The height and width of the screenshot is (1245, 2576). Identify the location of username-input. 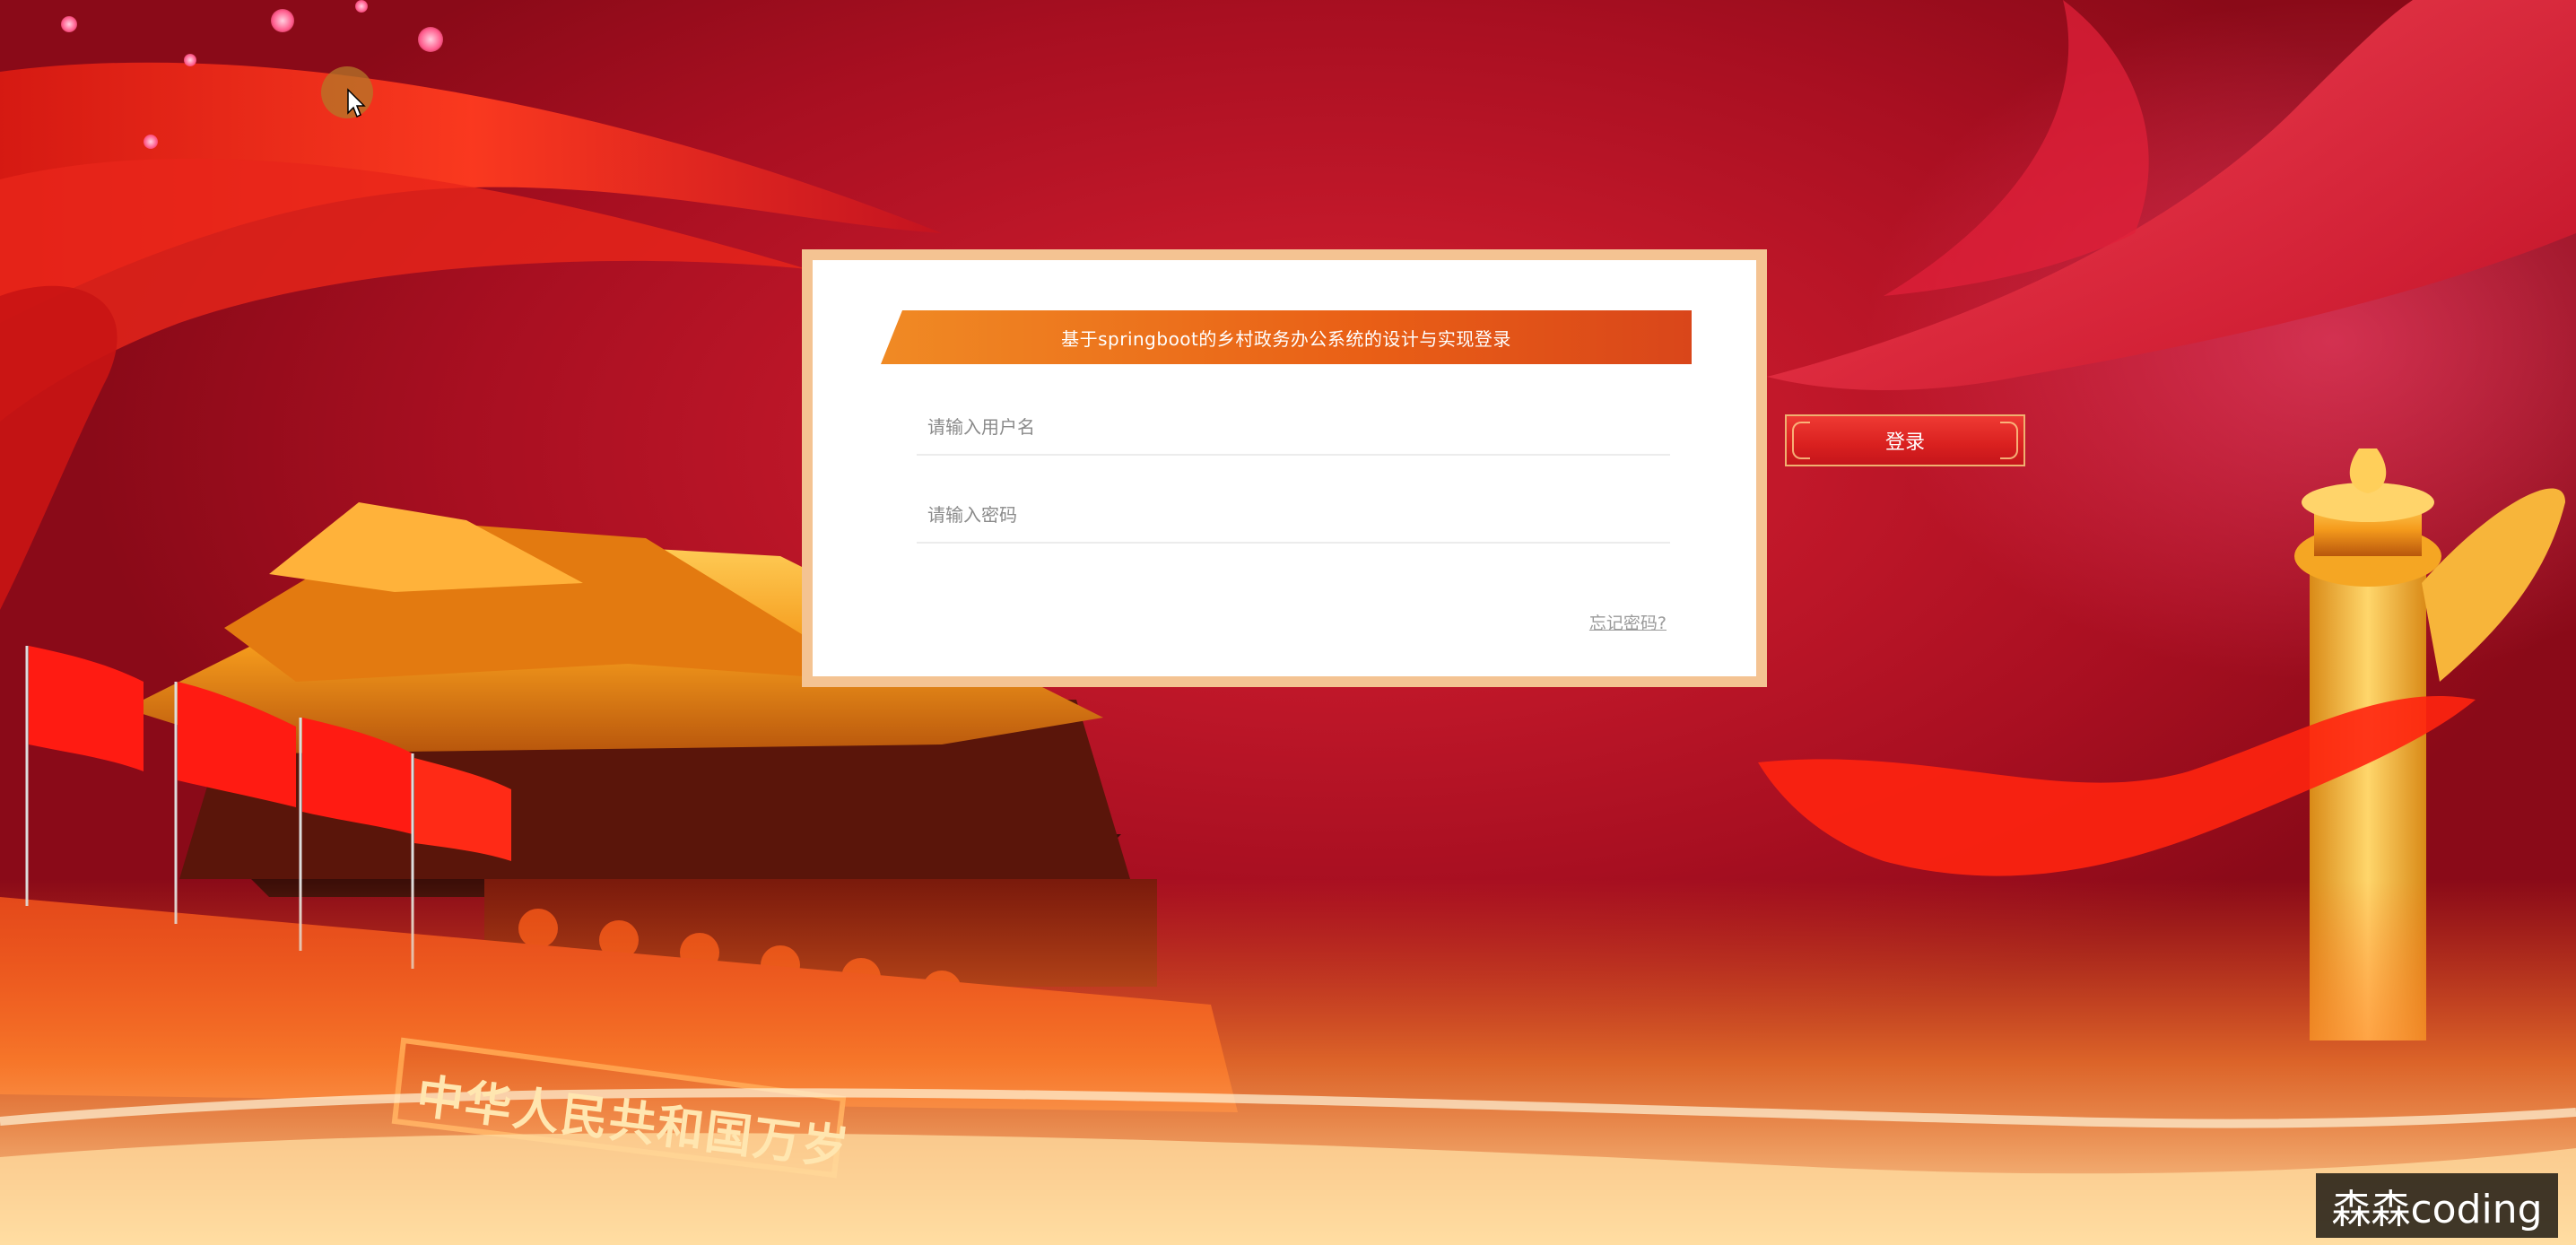
(1293, 427).